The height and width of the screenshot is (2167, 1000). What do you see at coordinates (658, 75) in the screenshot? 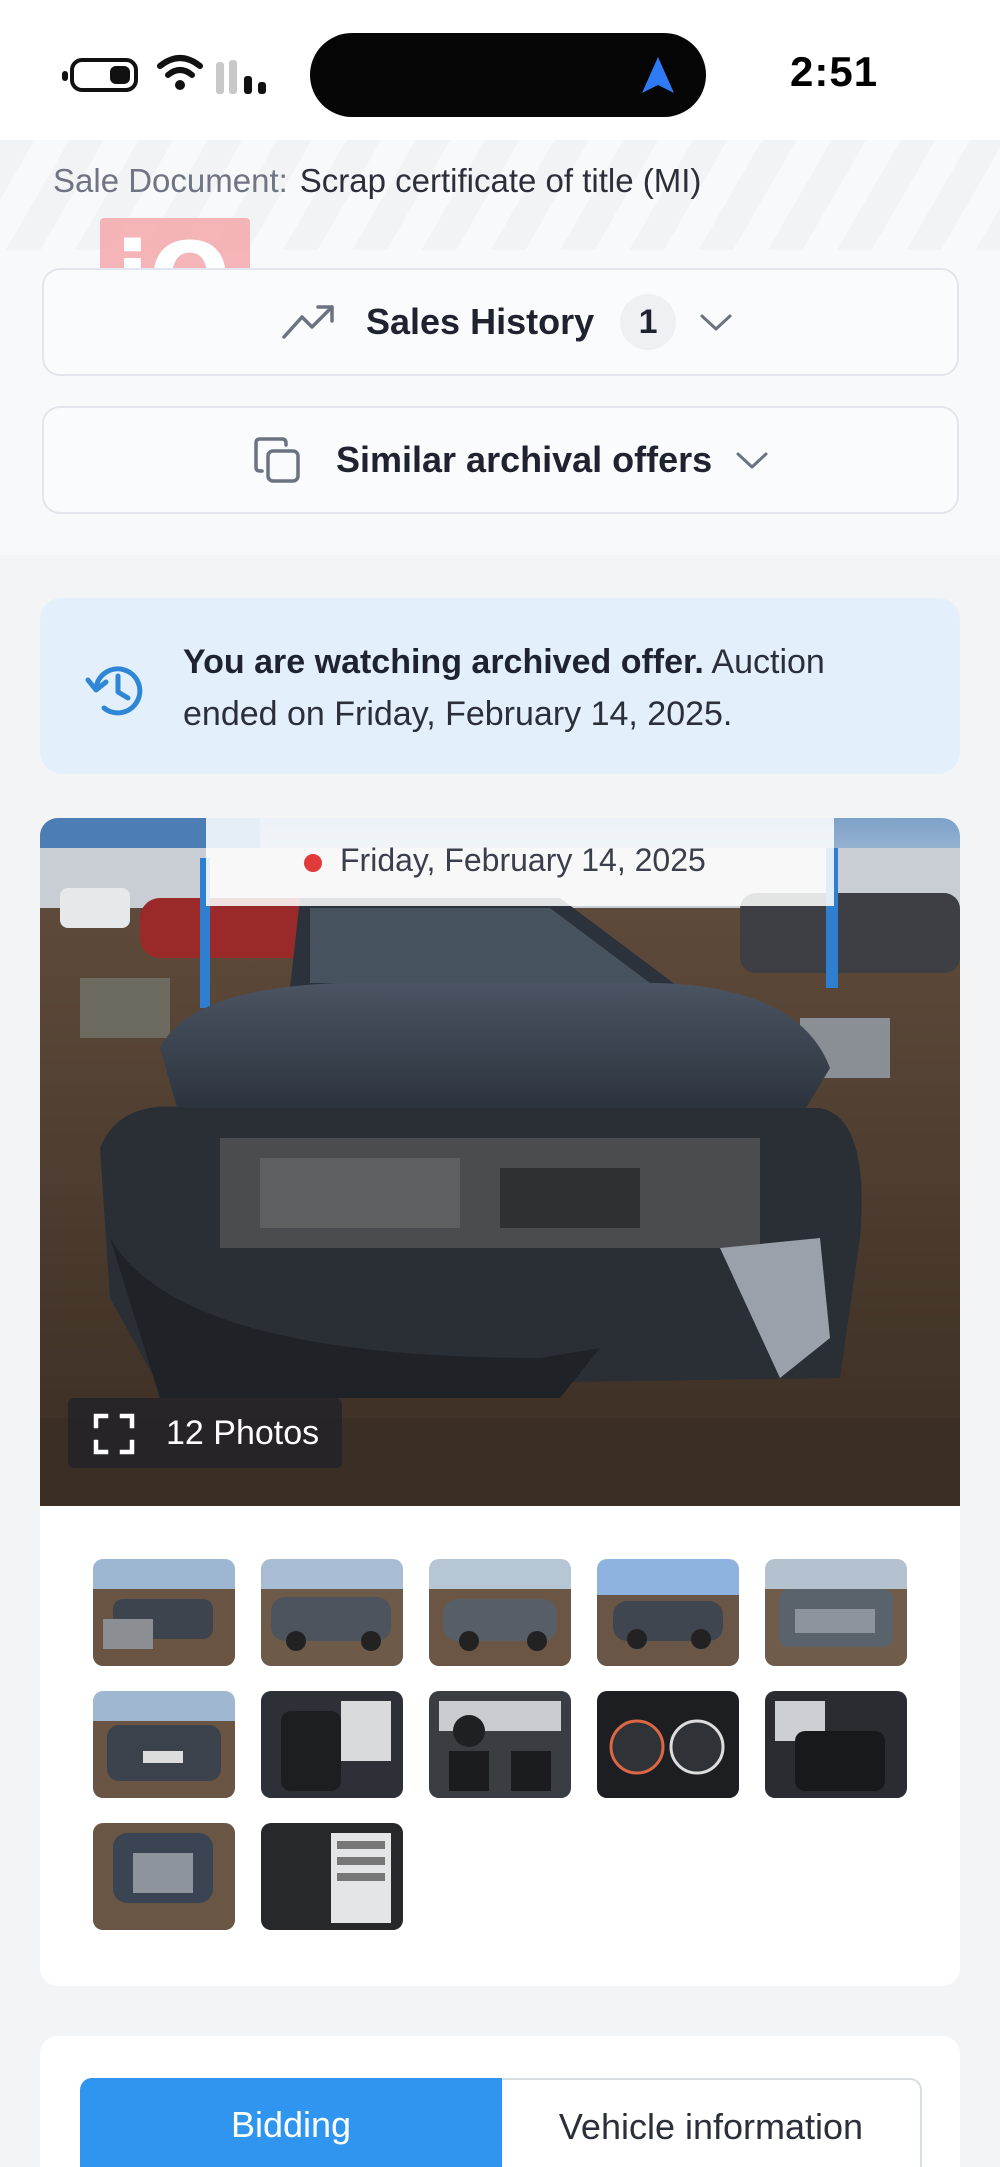
I see `location-arrow-icon` at bounding box center [658, 75].